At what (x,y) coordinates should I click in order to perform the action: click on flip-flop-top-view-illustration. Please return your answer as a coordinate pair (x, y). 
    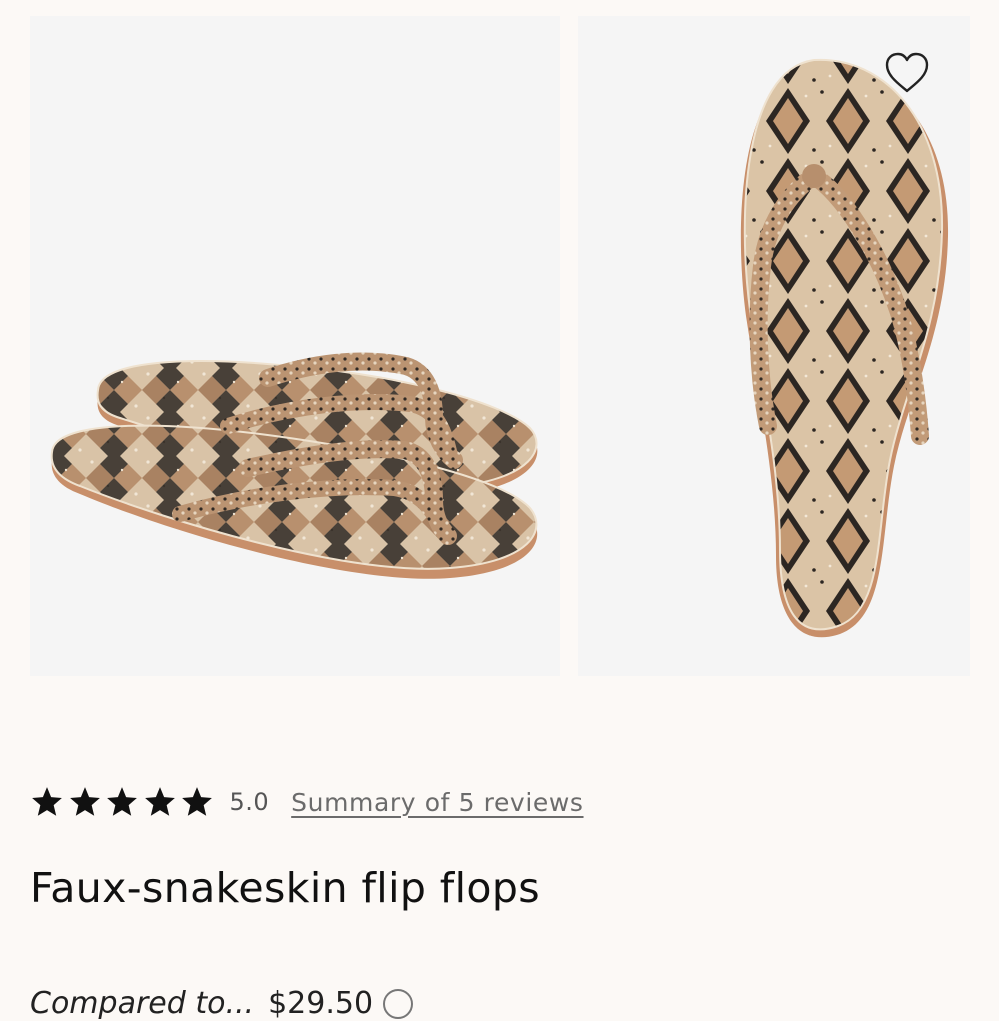
    Looking at the image, I should click on (844, 348).